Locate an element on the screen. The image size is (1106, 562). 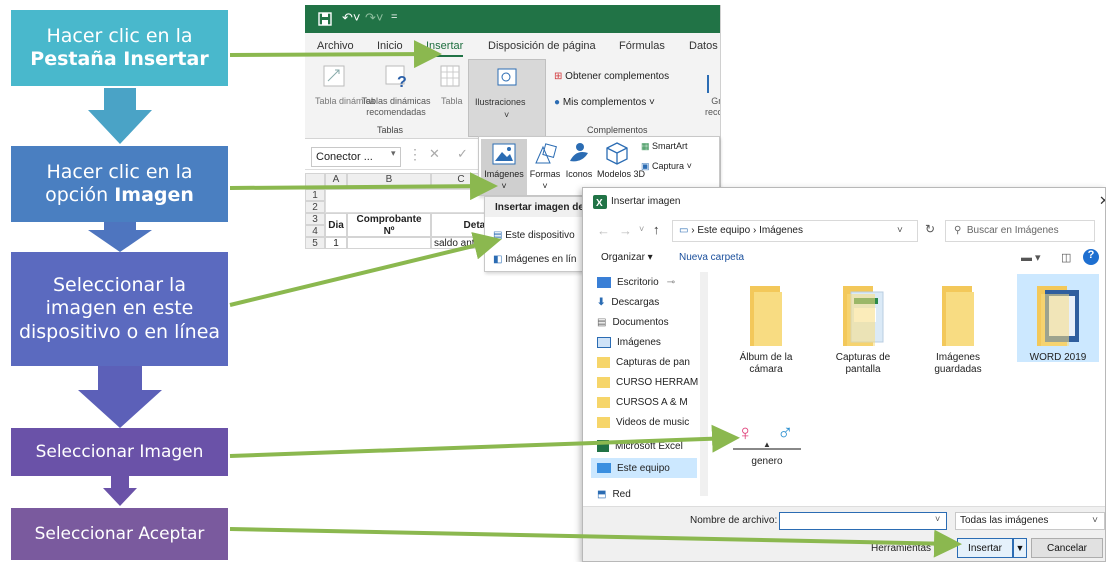
path-this-pc: Este equipo is located at coordinates (723, 230).